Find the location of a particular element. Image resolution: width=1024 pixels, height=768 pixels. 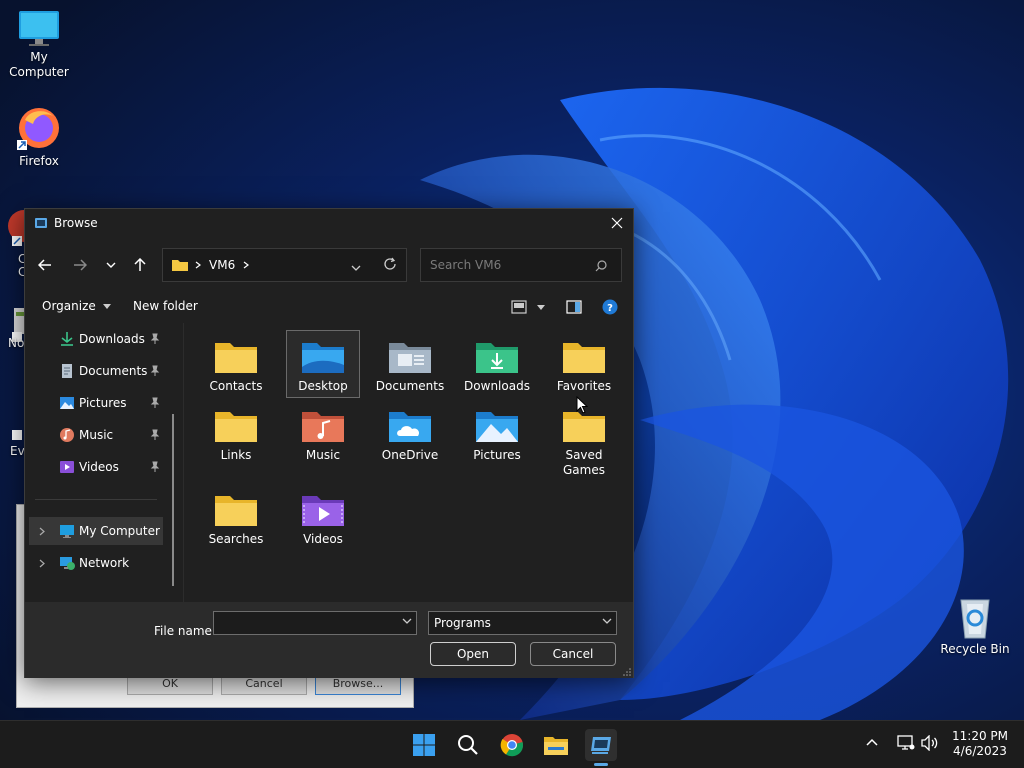

file-item-label: OneDrive is located at coordinates (410, 455).